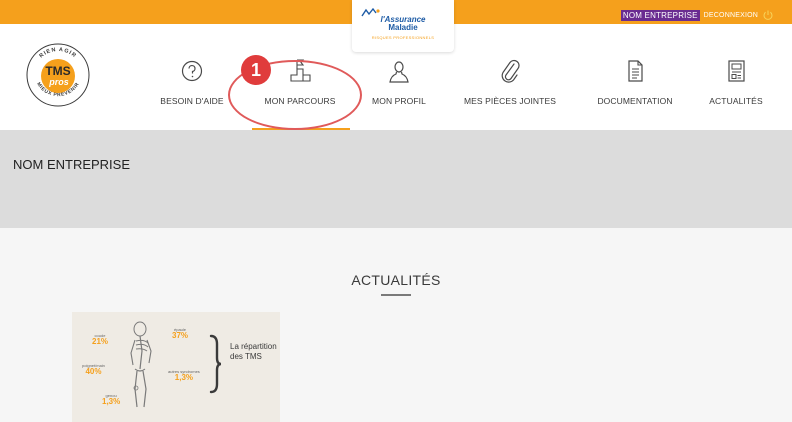 Image resolution: width=792 pixels, height=422 pixels. I want to click on news-title-underline, so click(396, 295).